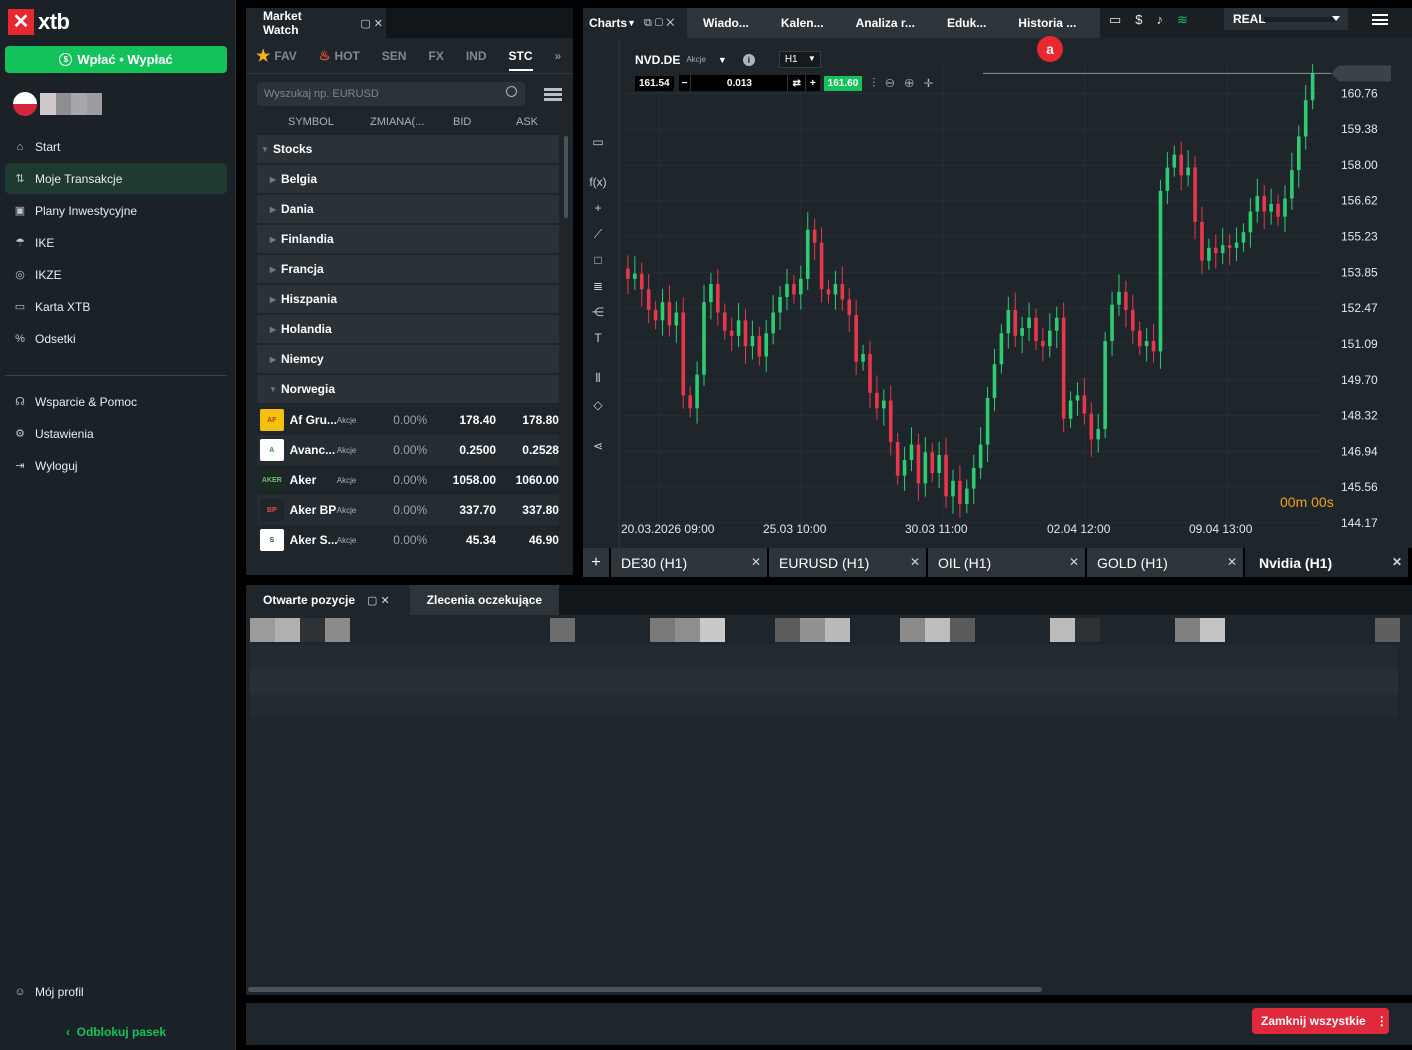 This screenshot has height=1050, width=1412. I want to click on group-holandia: ▶ Holandia, so click(408, 329).